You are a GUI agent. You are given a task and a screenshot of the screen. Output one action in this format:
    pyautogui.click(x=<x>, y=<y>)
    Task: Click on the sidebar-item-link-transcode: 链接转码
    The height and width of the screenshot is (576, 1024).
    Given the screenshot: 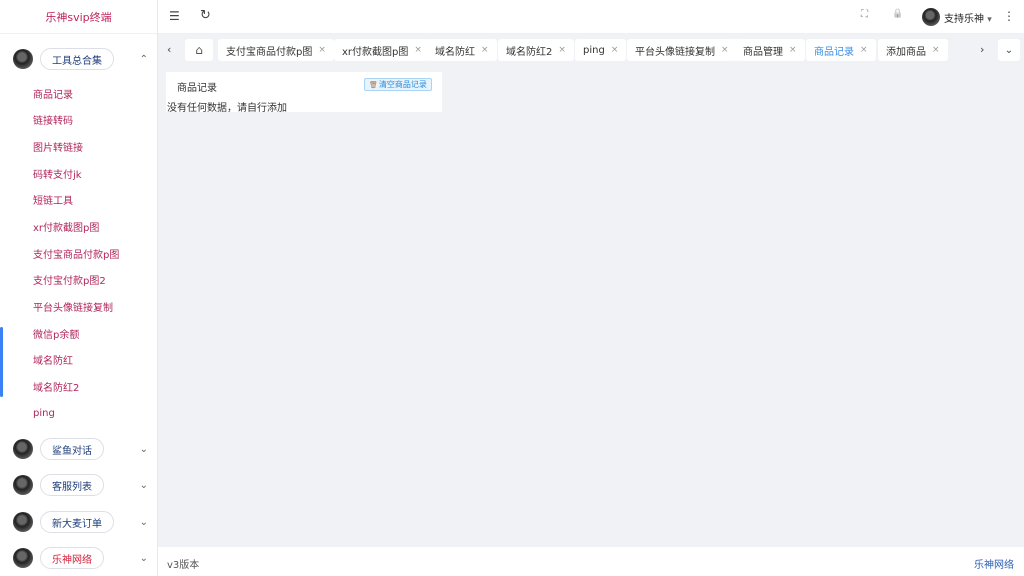 What is the action you would take?
    pyautogui.click(x=53, y=119)
    